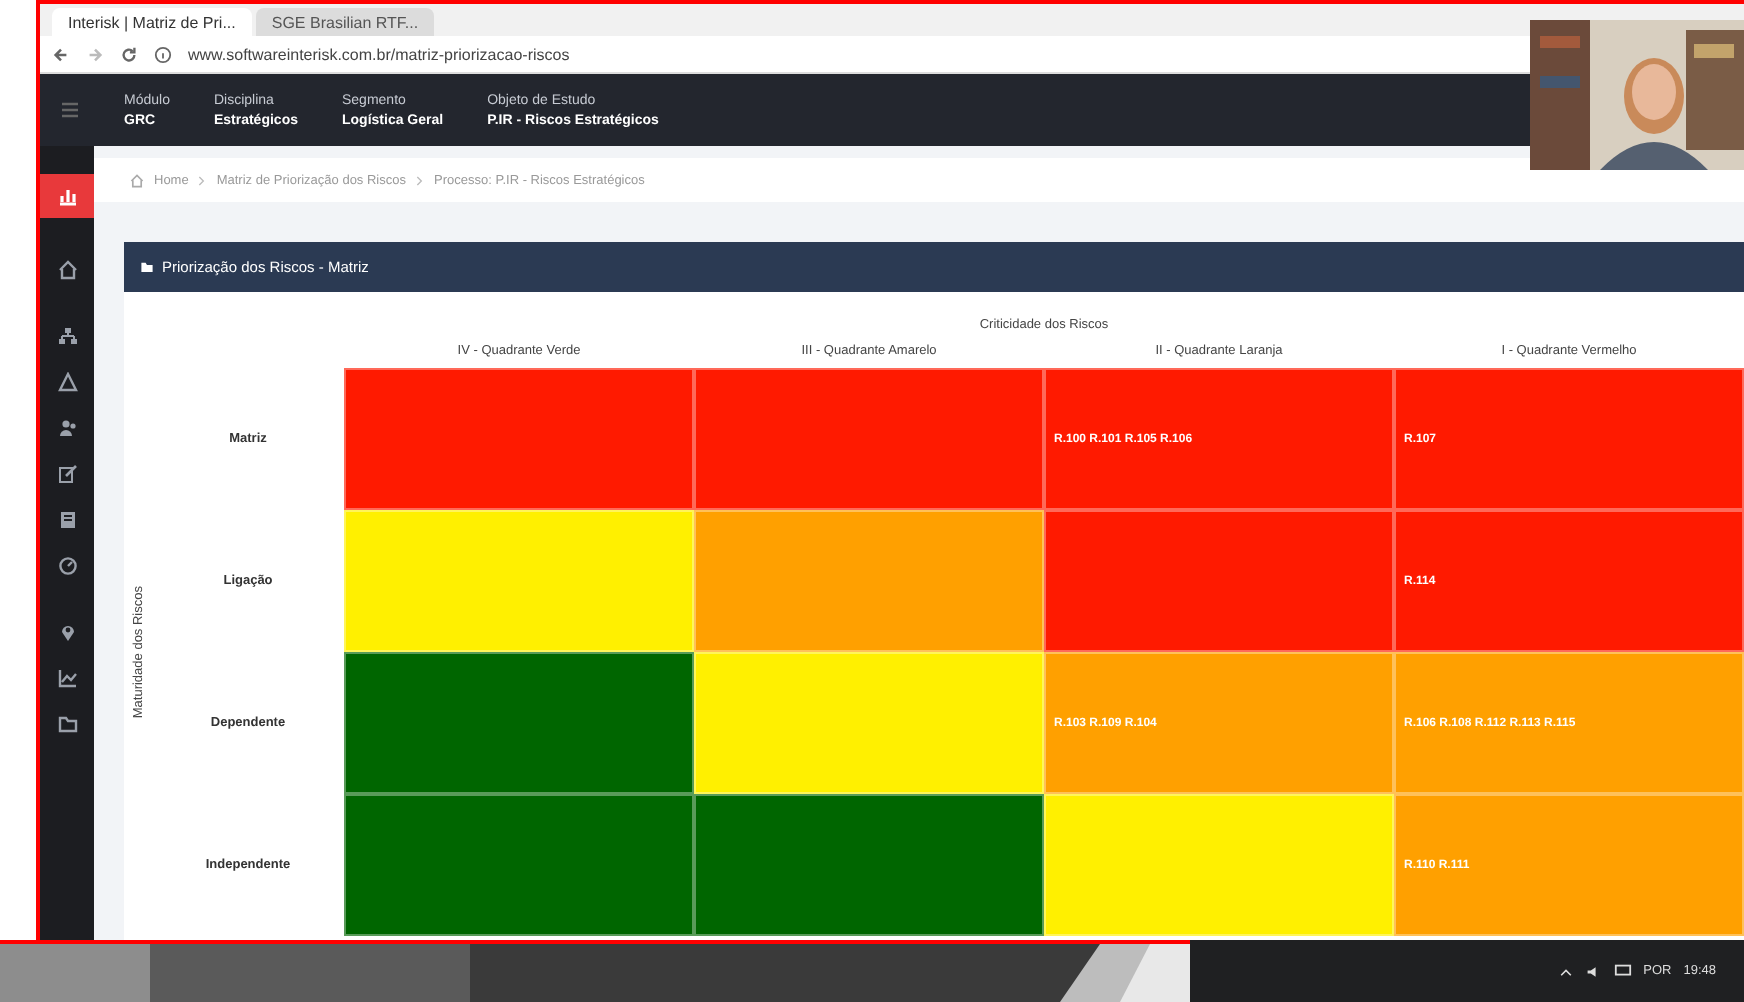 The width and height of the screenshot is (1744, 1002). What do you see at coordinates (67, 520) in the screenshot?
I see `book-icon` at bounding box center [67, 520].